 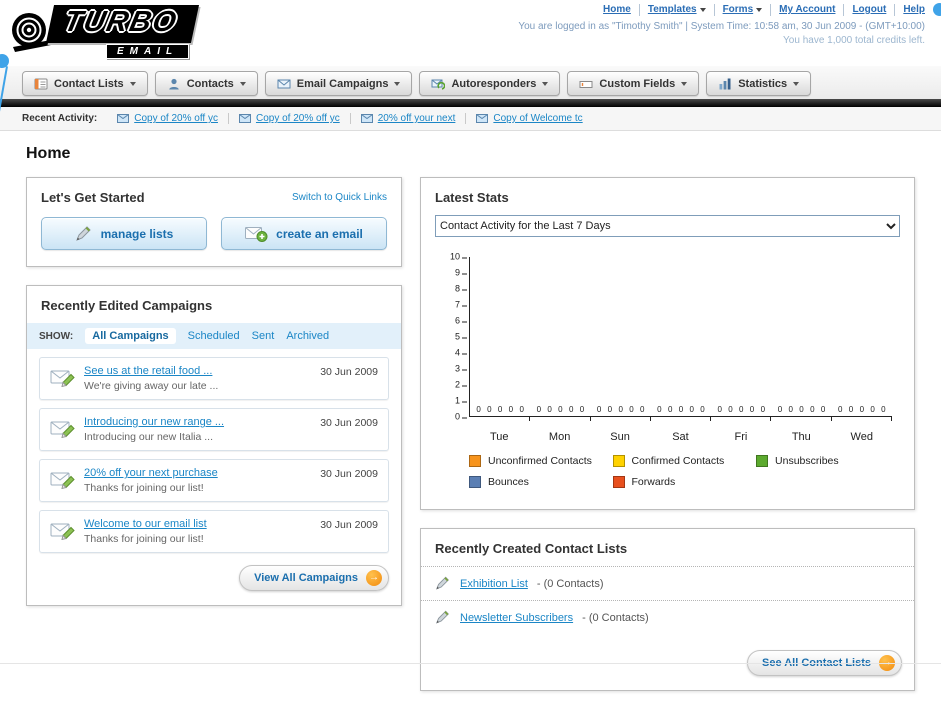 I want to click on link-help: Help, so click(x=910, y=10).